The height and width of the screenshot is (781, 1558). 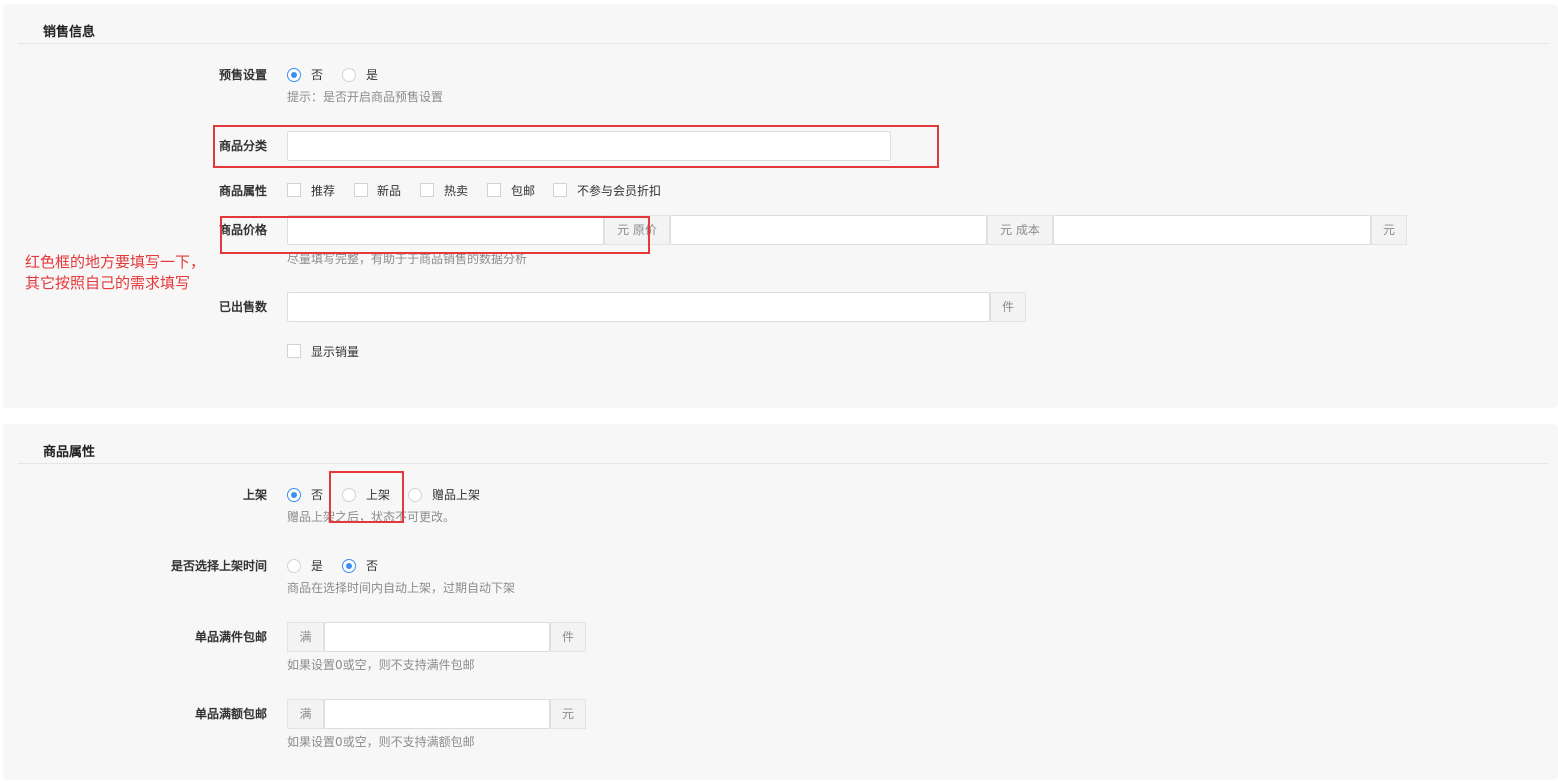 I want to click on presale-radio-yes, so click(x=349, y=75).